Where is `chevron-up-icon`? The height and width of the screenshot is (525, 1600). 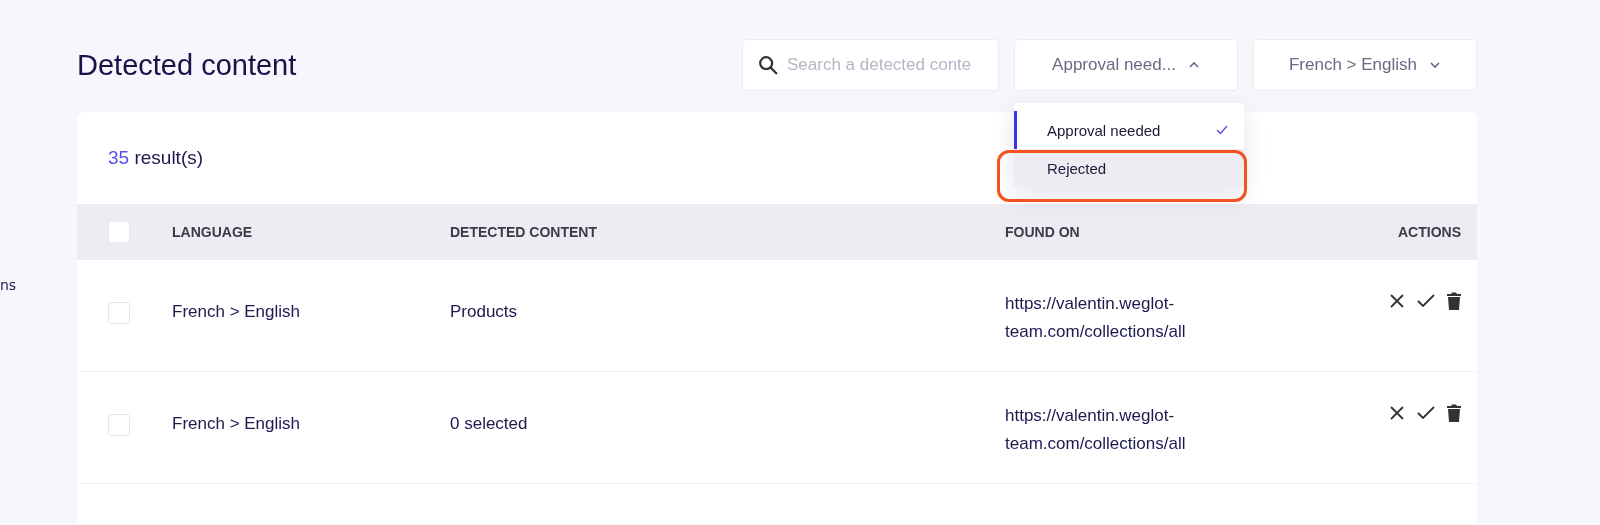
chevron-up-icon is located at coordinates (1193, 65).